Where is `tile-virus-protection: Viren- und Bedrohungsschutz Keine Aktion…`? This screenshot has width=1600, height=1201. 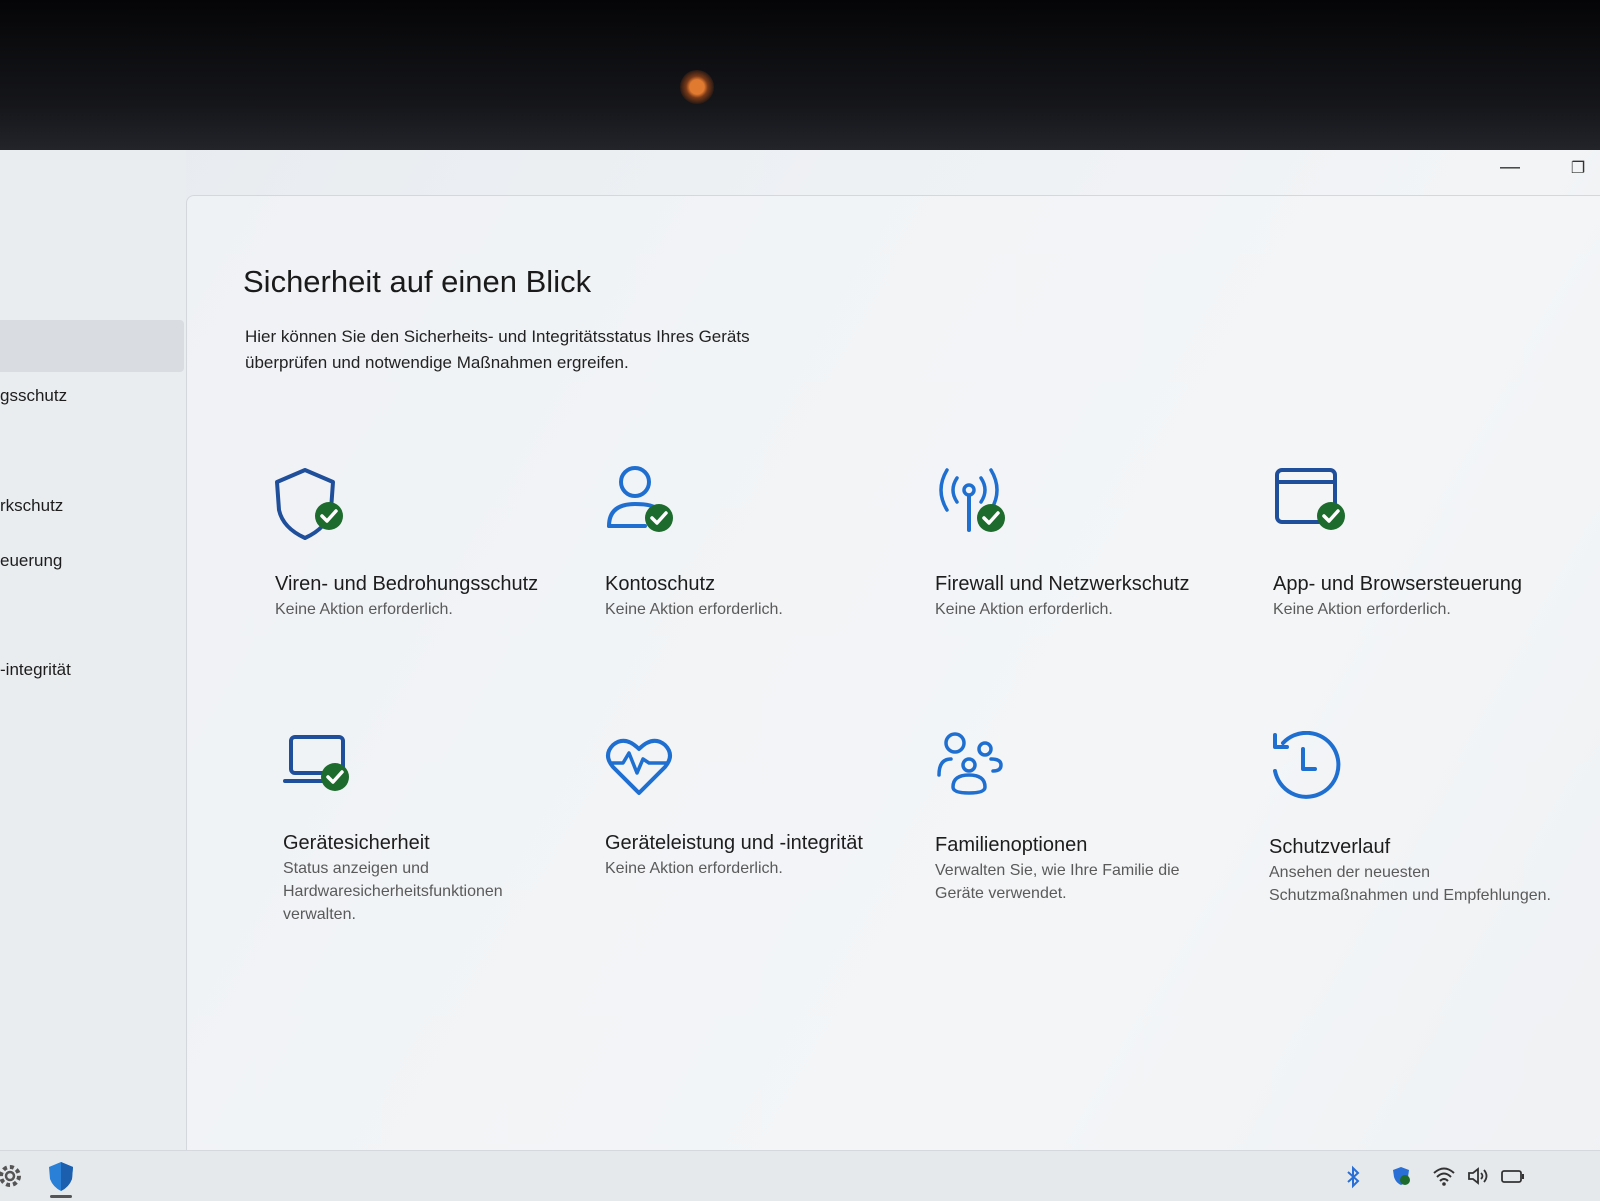
tile-virus-protection: Viren- und Bedrohungsschutz Keine Aktion… is located at coordinates (425, 564).